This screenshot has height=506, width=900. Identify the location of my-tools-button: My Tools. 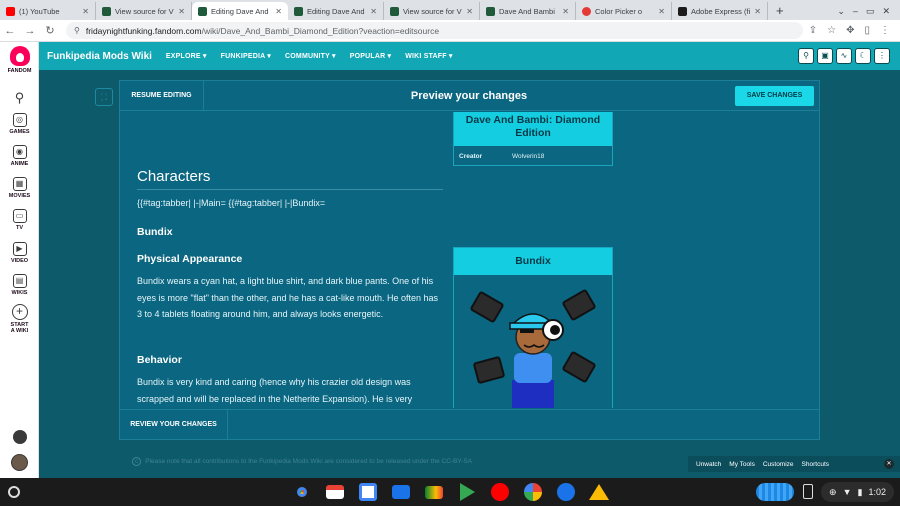
(742, 464).